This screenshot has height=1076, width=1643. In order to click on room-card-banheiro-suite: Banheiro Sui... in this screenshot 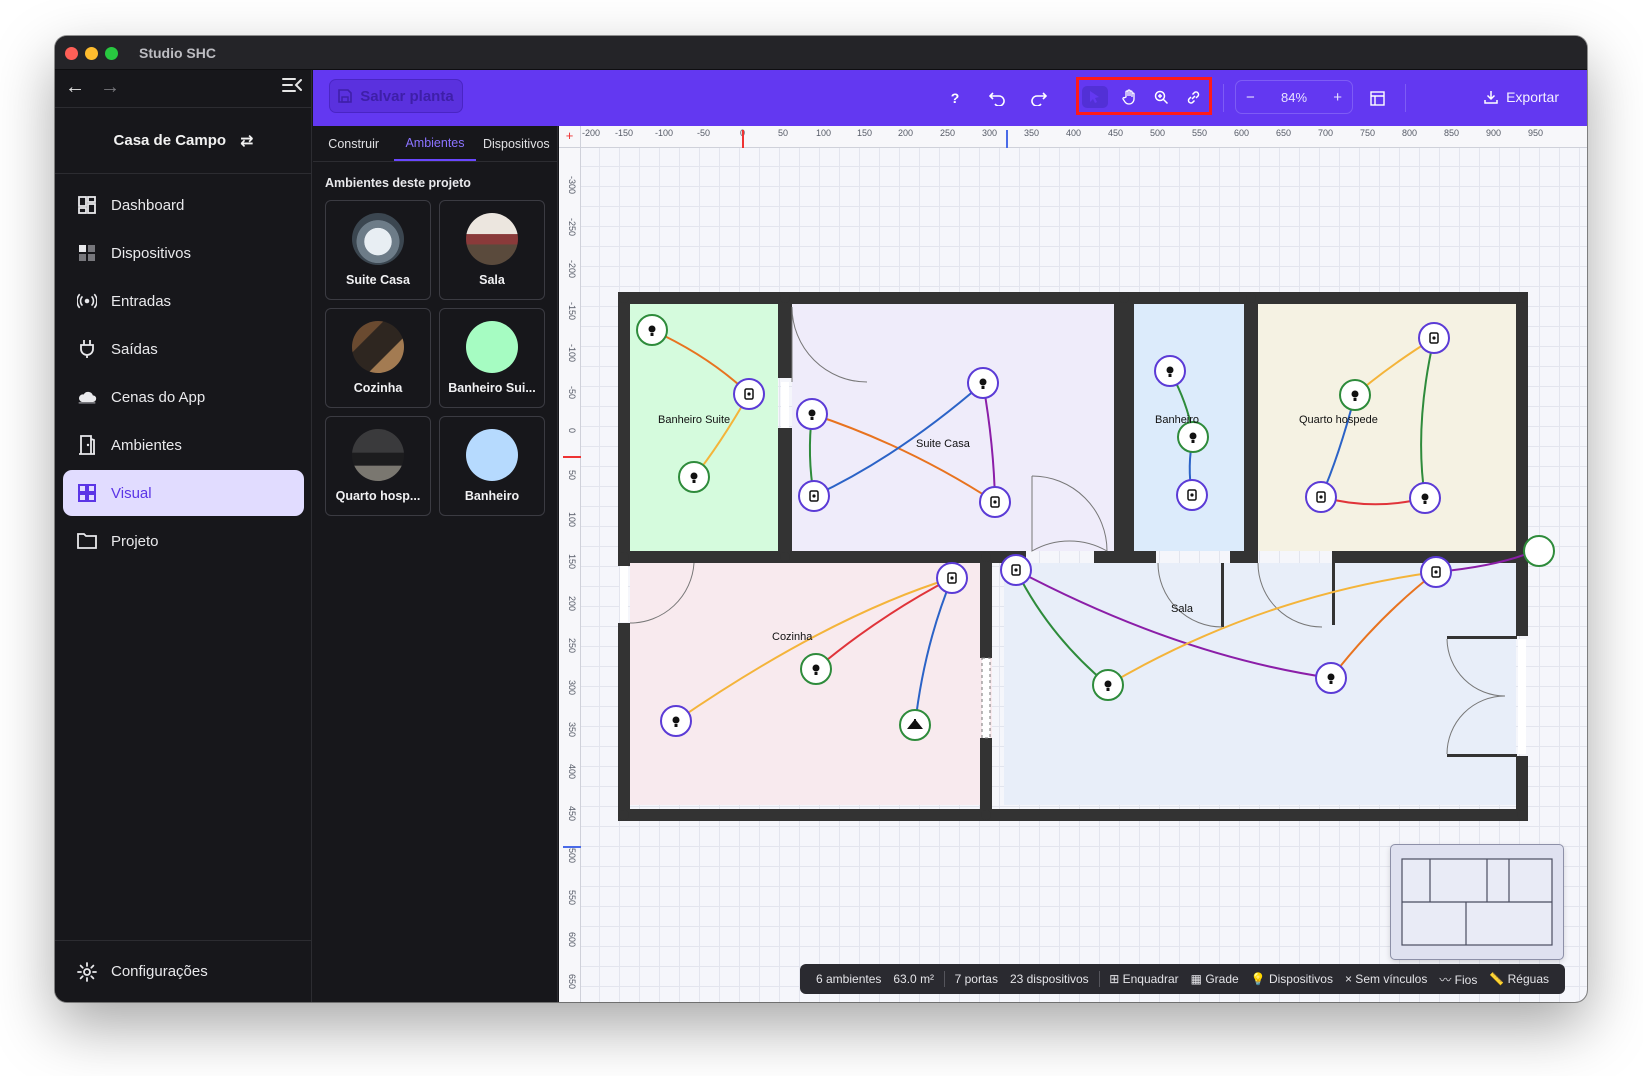, I will do `click(492, 358)`.